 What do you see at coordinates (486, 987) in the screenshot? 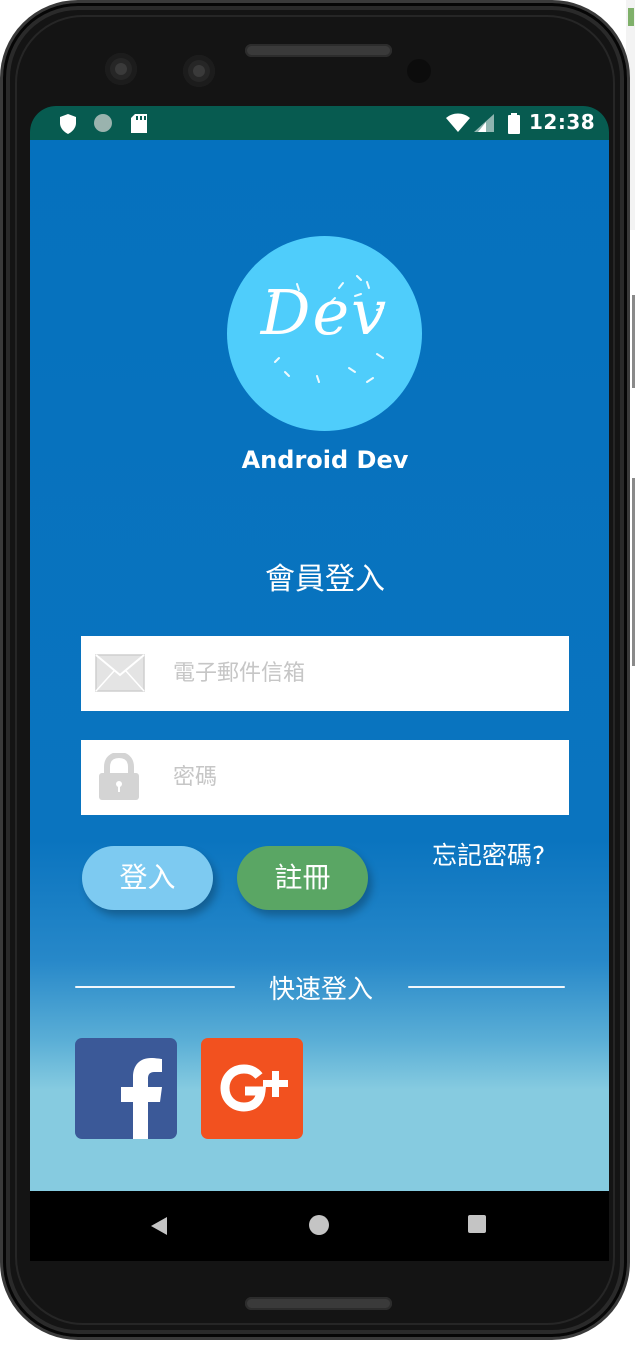
I see `divider-right` at bounding box center [486, 987].